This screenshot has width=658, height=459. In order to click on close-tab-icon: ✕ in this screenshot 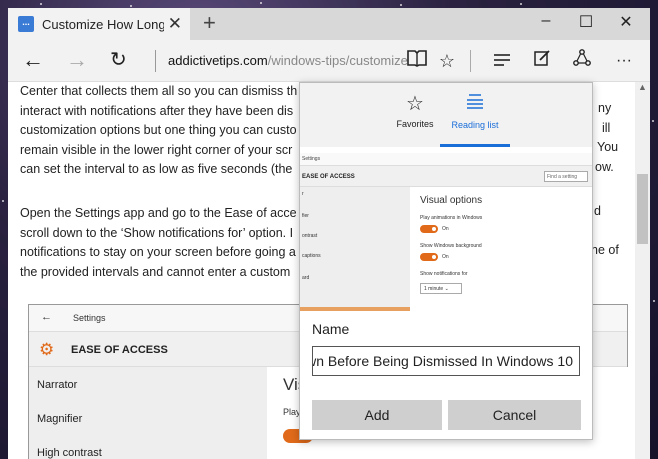, I will do `click(175, 24)`.